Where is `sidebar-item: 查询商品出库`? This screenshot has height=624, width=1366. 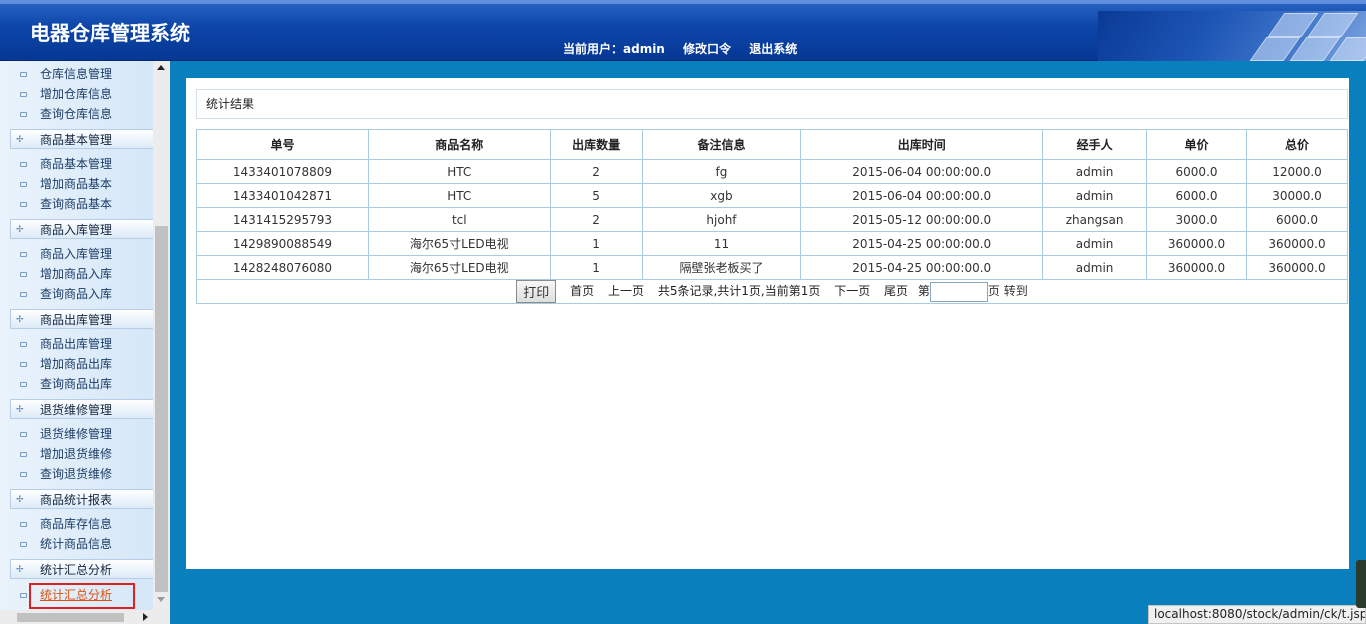 sidebar-item: 查询商品出库 is located at coordinates (76, 384).